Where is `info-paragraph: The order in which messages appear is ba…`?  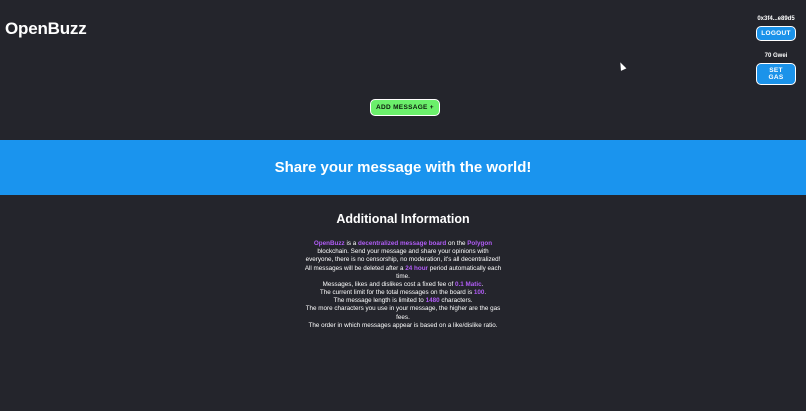
info-paragraph: The order in which messages appear is ba… is located at coordinates (403, 325).